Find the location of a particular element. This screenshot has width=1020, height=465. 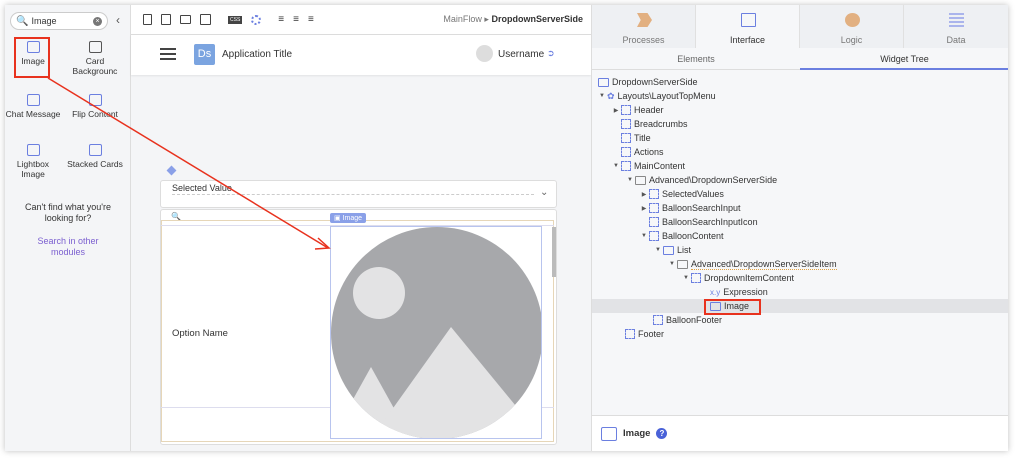

tab-data: Data is located at coordinates (956, 26).